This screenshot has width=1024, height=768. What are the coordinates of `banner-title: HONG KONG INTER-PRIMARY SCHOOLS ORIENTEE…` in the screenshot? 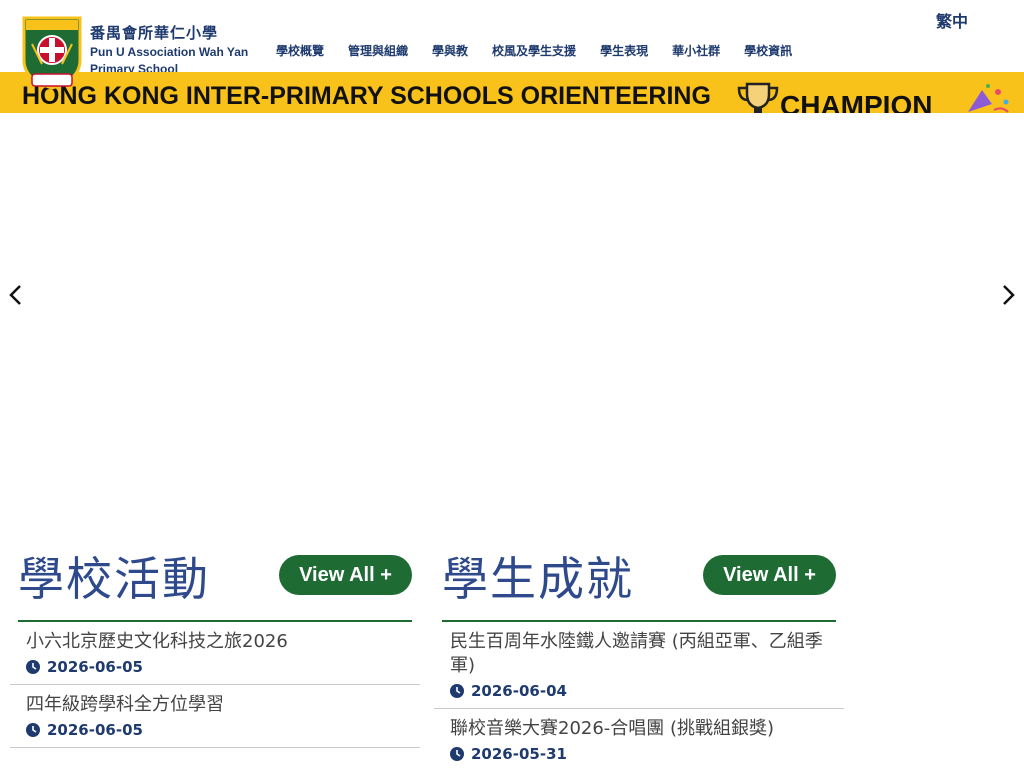 It's located at (366, 96).